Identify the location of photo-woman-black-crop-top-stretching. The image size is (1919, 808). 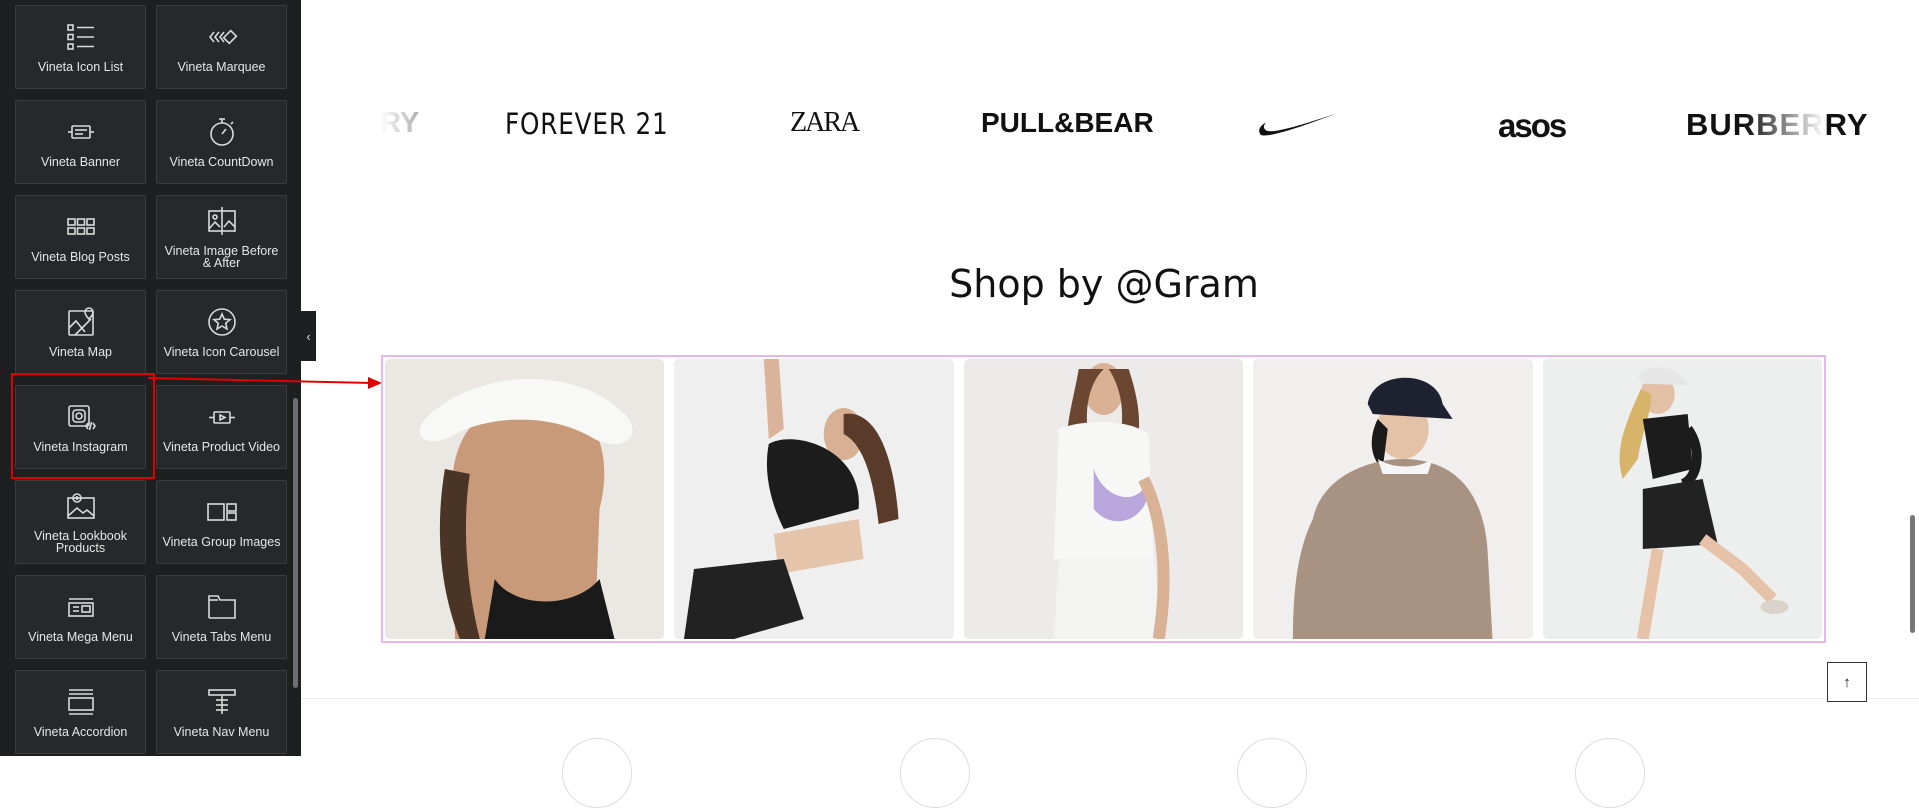
(814, 499).